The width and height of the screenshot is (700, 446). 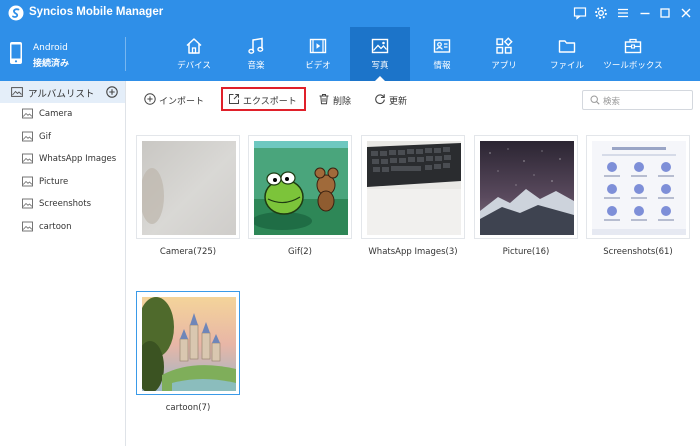 I want to click on import-label: インポート, so click(x=182, y=102).